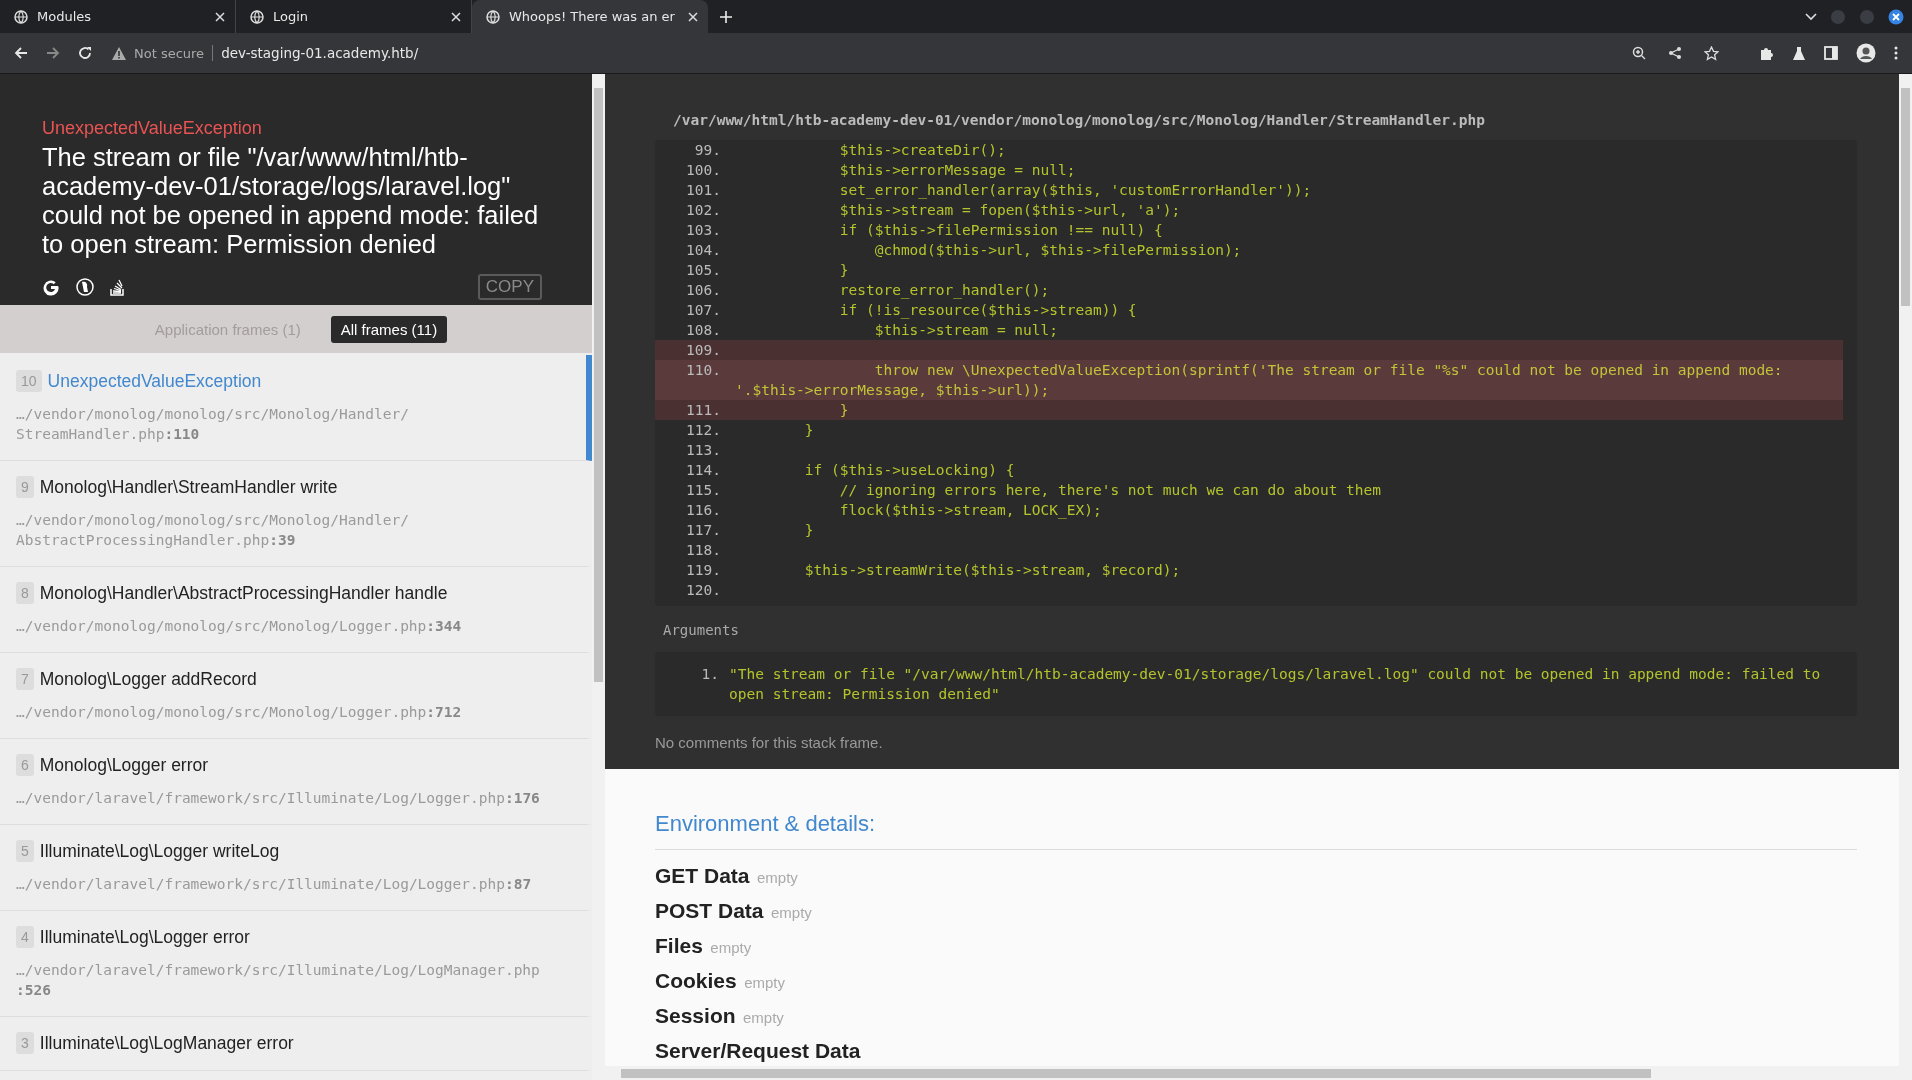 The width and height of the screenshot is (1912, 1080). I want to click on frame-title: Illuminate\Log\Logger writeLog, so click(159, 851).